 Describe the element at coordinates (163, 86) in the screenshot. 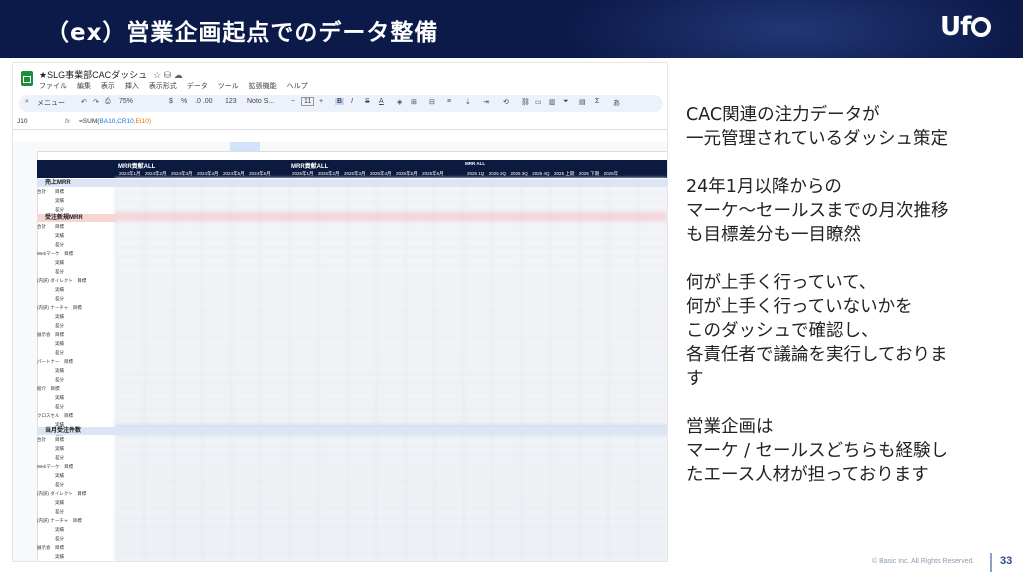

I see `menu-format: 表示形式` at that location.